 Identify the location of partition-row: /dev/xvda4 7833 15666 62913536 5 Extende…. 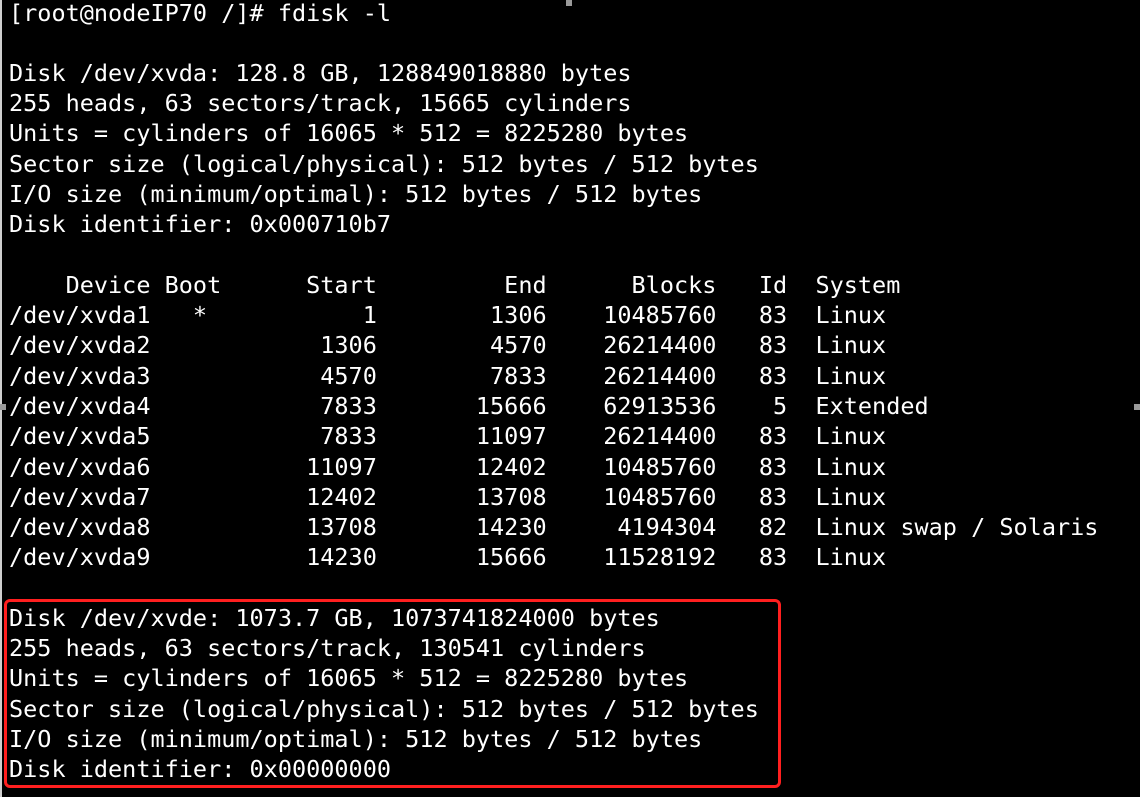
(469, 406).